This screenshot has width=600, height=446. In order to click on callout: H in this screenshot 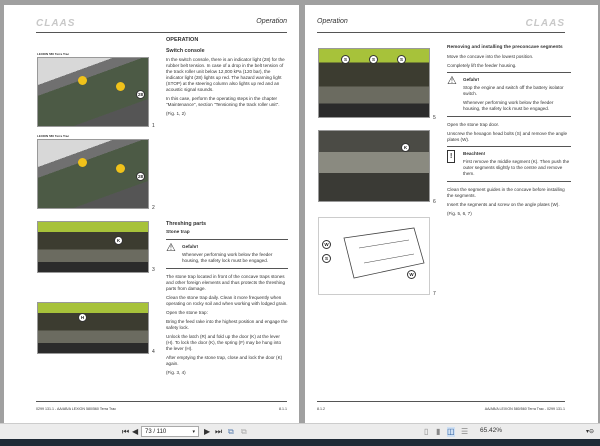, I will do `click(82, 317)`.